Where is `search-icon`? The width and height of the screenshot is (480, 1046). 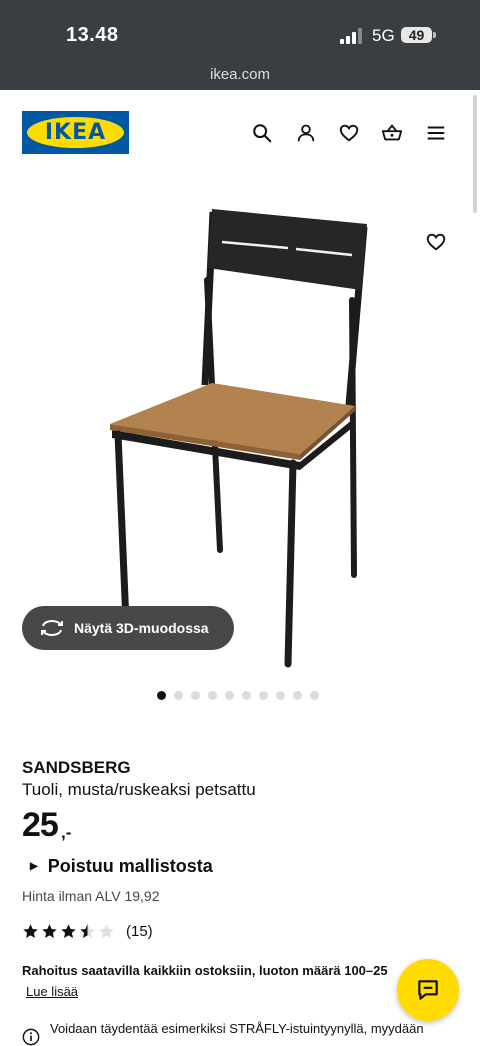 search-icon is located at coordinates (262, 133).